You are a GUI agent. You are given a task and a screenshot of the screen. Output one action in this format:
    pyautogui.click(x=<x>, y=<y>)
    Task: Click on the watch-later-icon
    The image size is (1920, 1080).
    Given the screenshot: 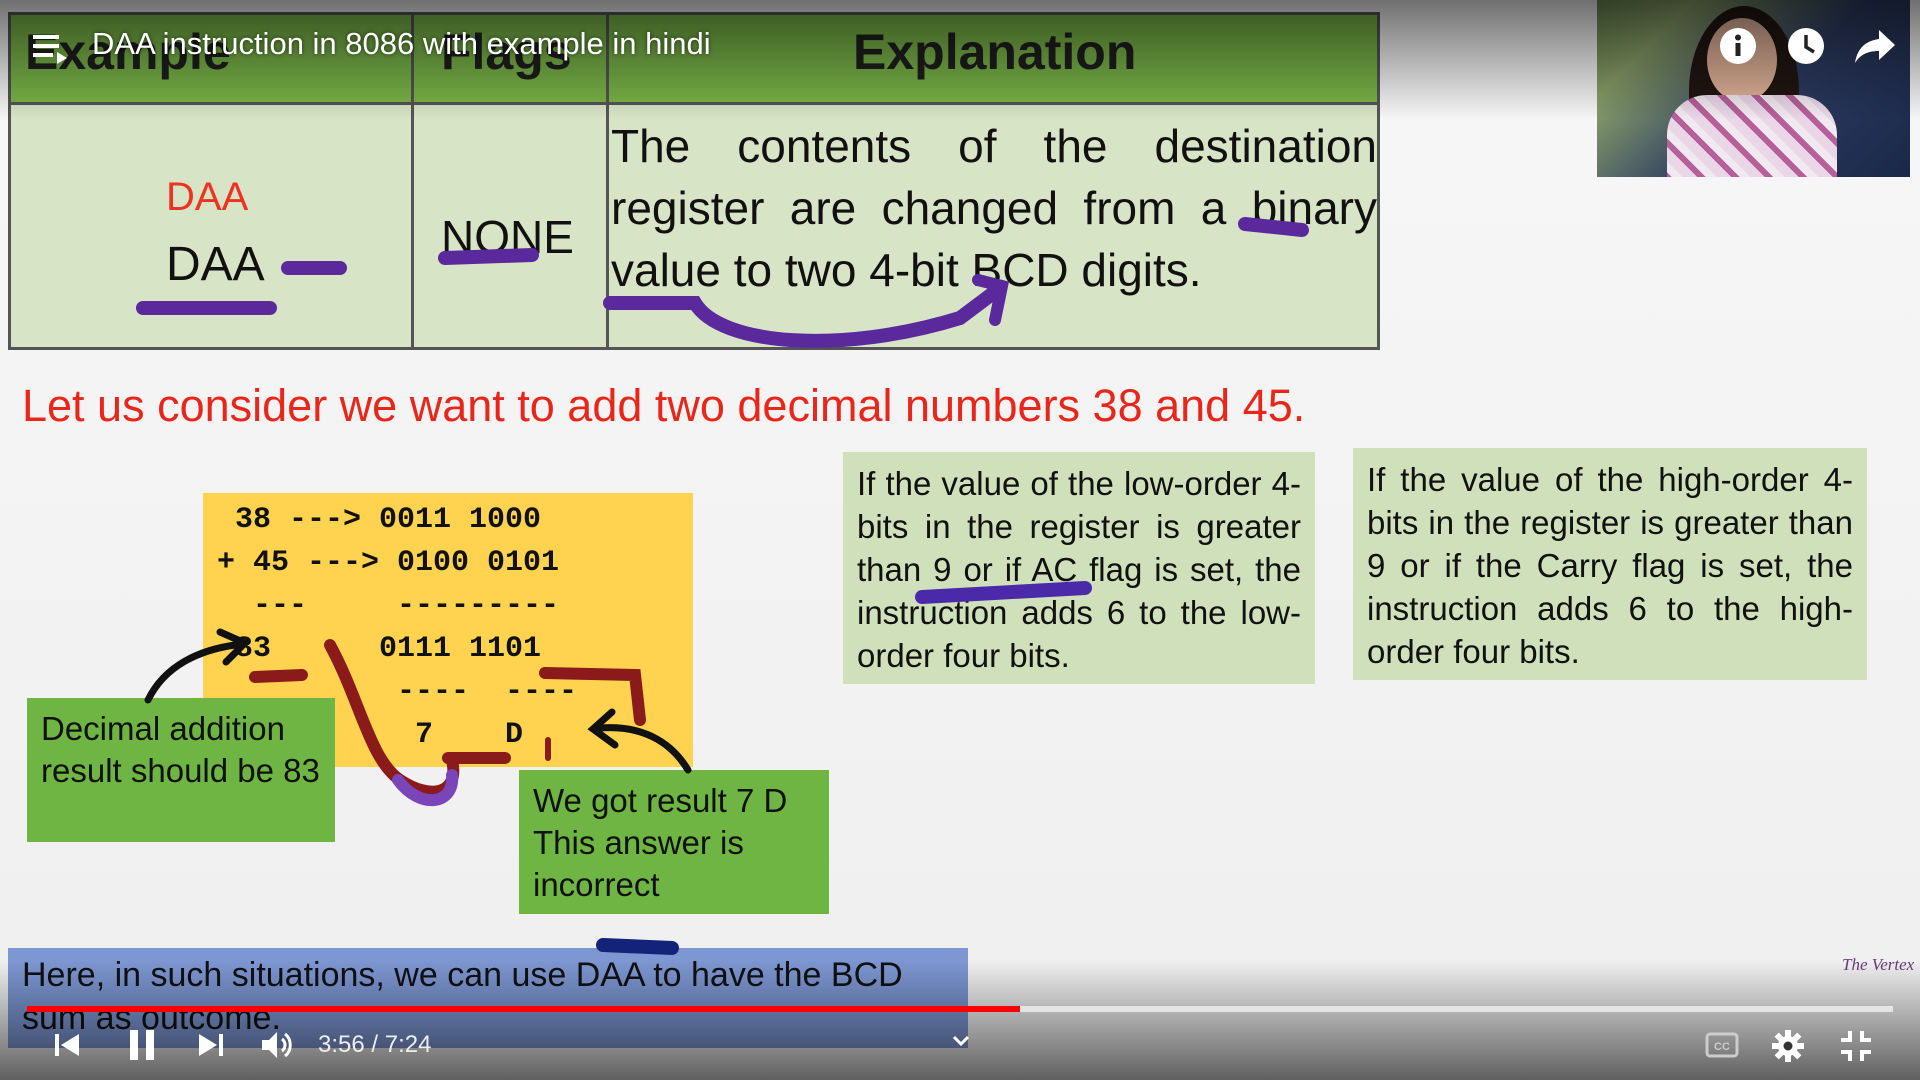 What is the action you would take?
    pyautogui.click(x=1806, y=46)
    